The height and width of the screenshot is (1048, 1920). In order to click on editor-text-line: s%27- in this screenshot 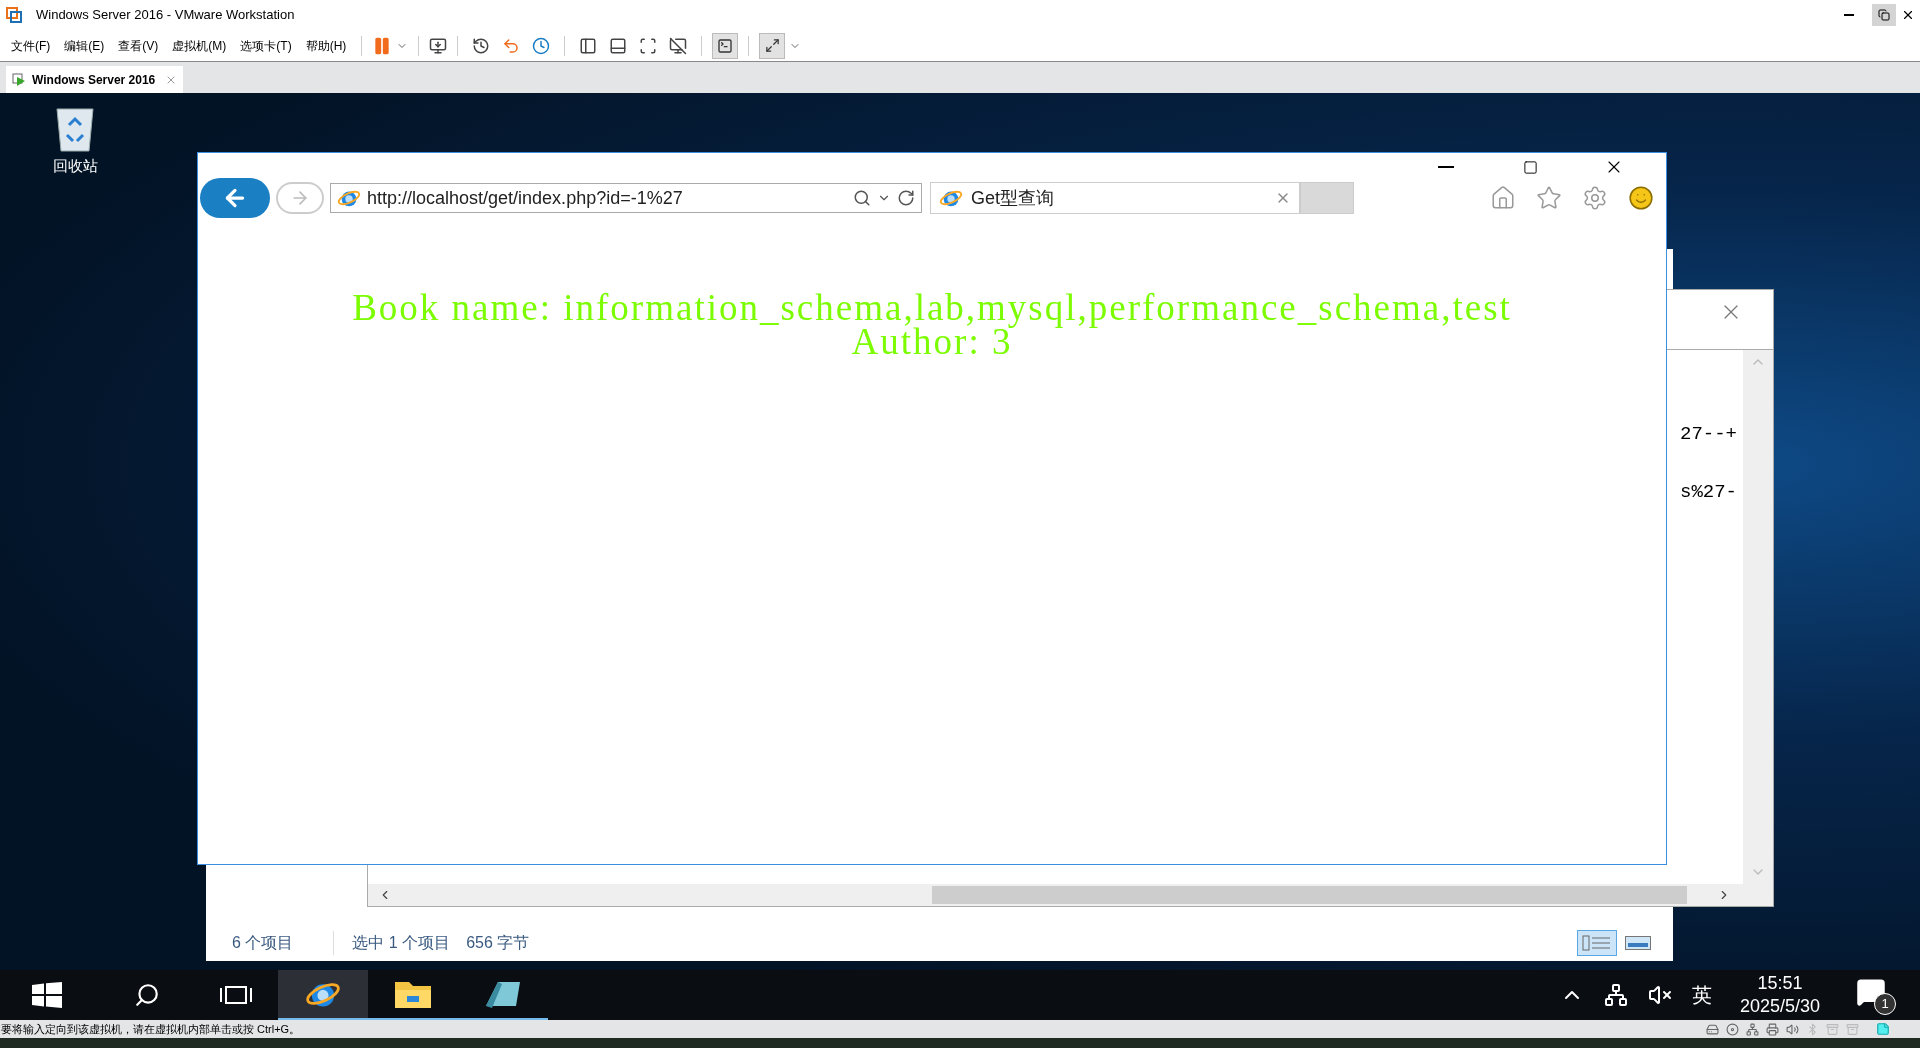, I will do `click(1708, 492)`.